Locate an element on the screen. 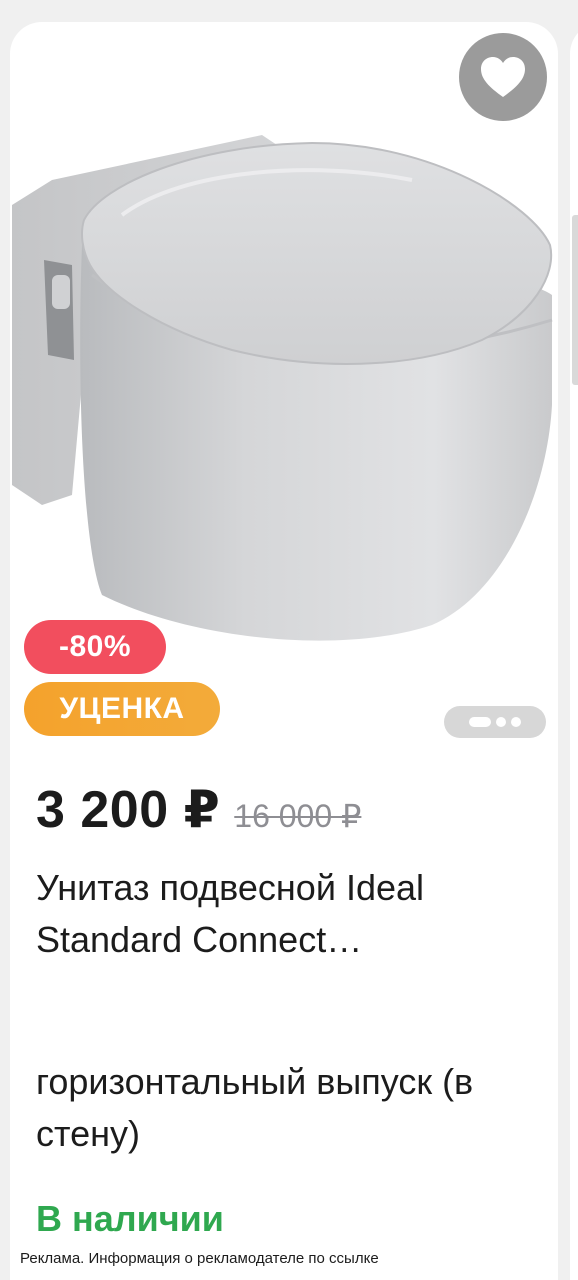 The height and width of the screenshot is (1280, 578). image-pager is located at coordinates (495, 722).